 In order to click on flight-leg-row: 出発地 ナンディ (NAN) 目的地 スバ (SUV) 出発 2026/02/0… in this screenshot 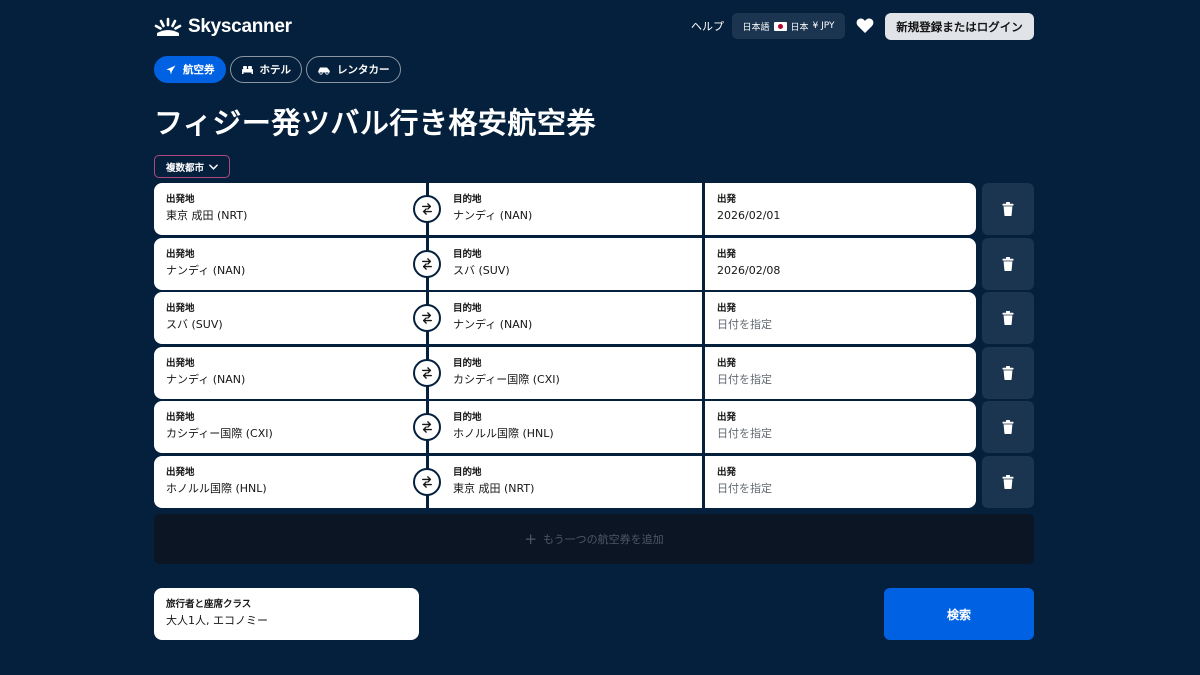, I will do `click(594, 263)`.